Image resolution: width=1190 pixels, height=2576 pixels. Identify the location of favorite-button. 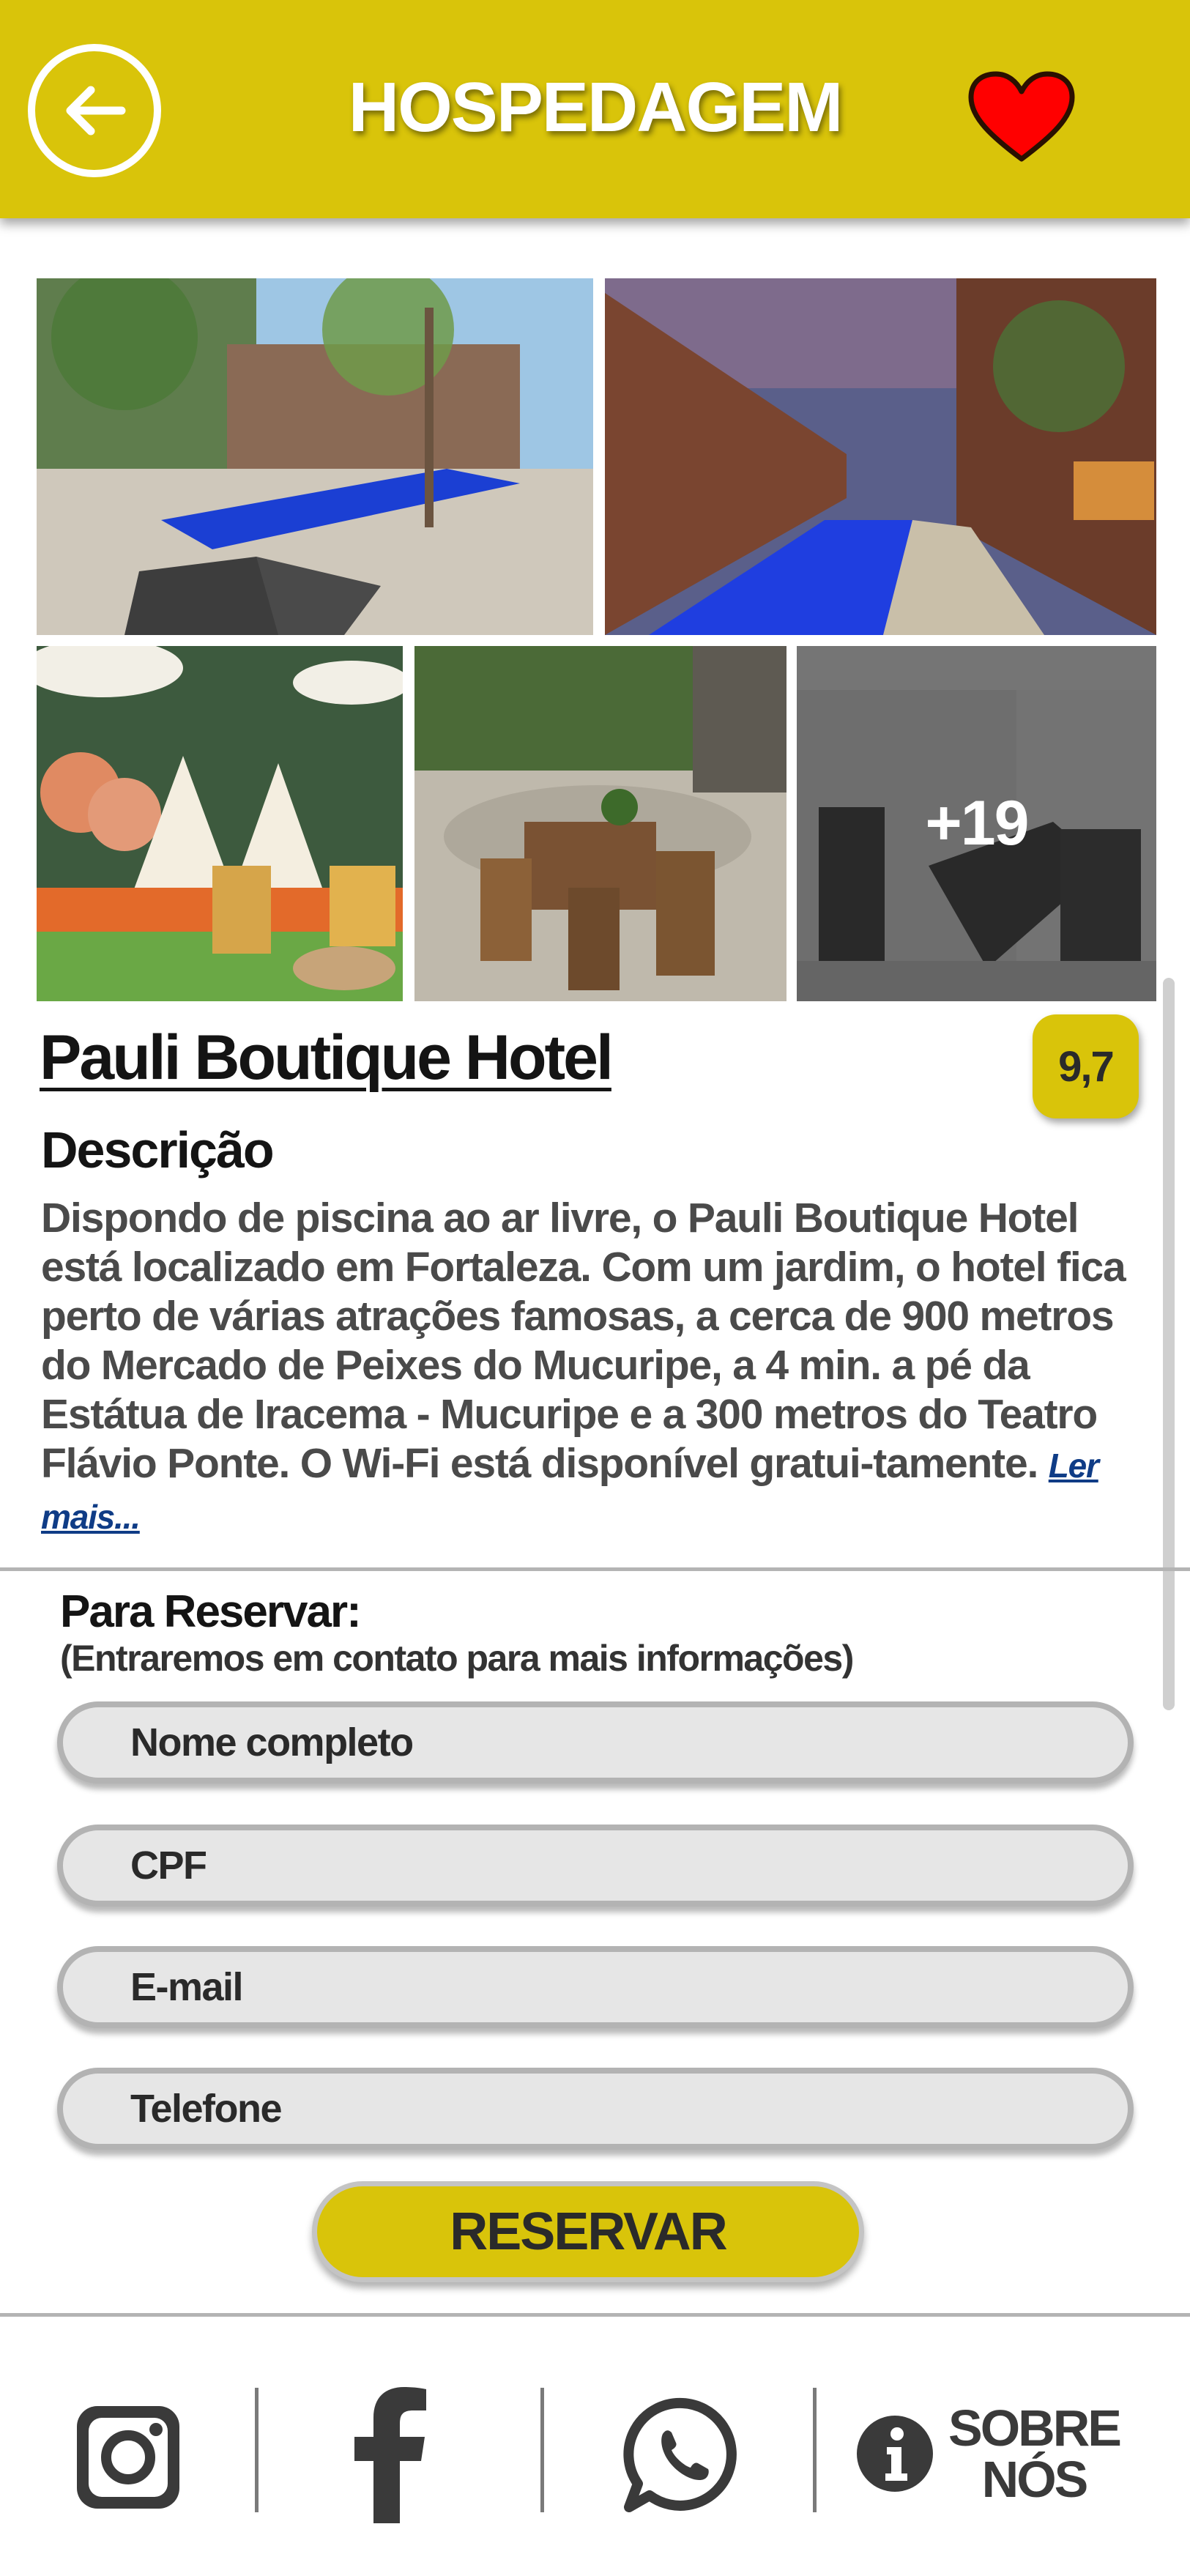
(1022, 117).